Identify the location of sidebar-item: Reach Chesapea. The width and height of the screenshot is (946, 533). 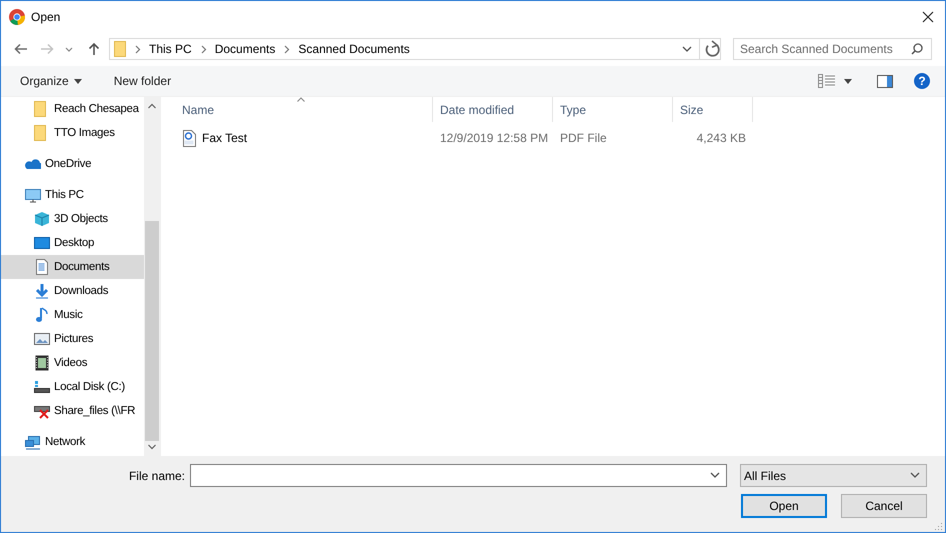
(72, 109).